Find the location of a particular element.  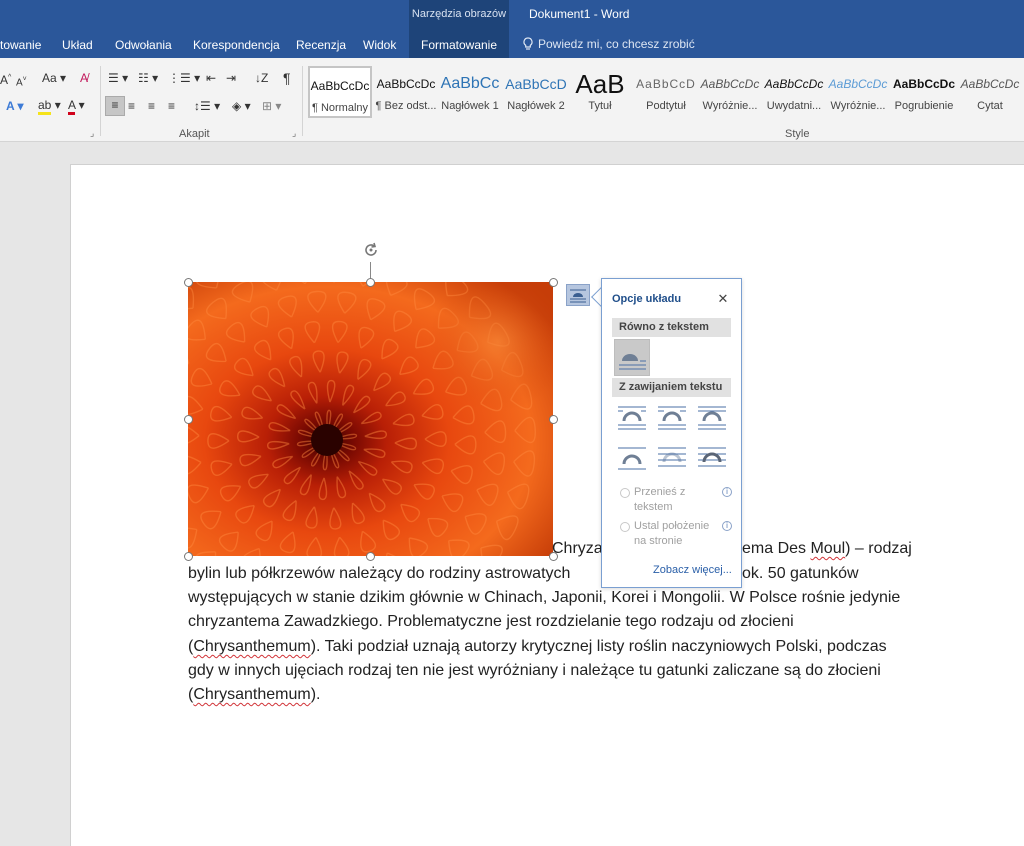

grow-font-icon: A^ is located at coordinates (5, 79).